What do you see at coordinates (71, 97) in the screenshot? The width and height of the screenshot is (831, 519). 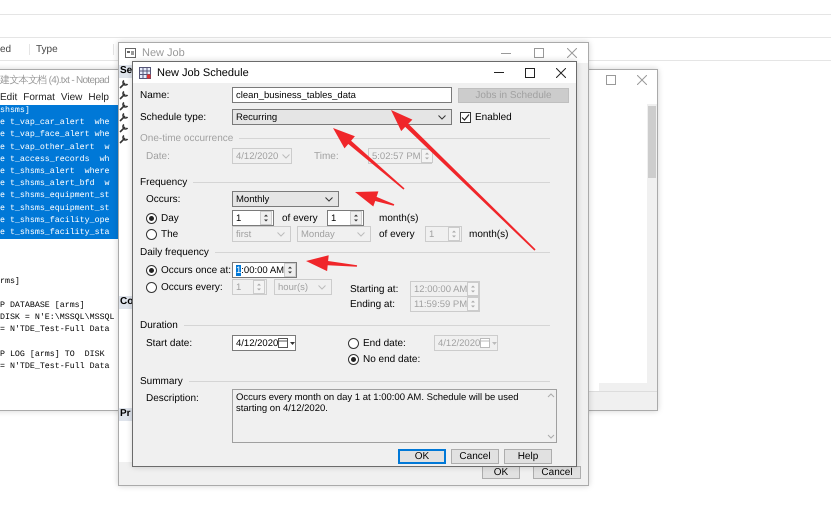 I see `menu-item: View` at bounding box center [71, 97].